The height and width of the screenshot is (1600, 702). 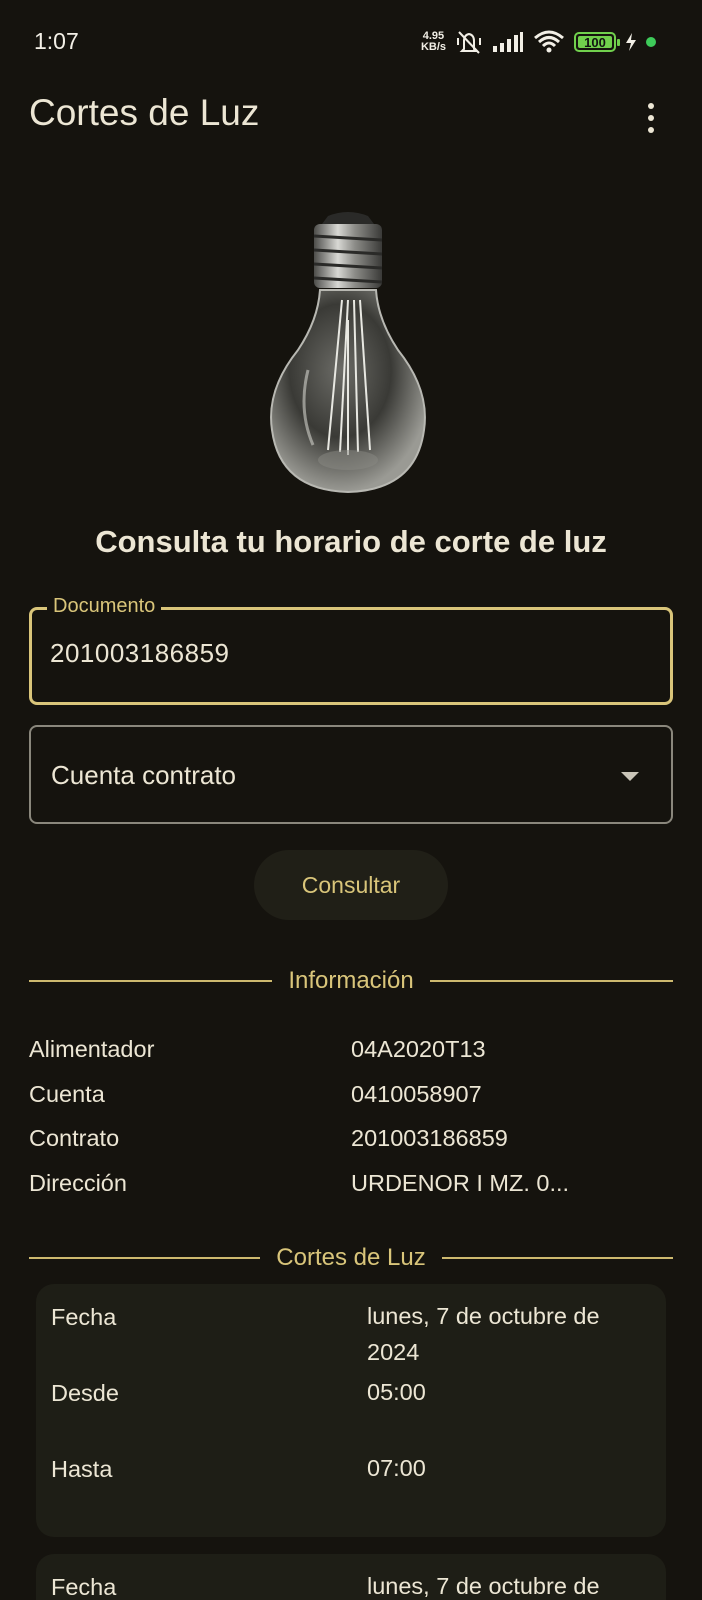 What do you see at coordinates (351, 541) in the screenshot?
I see `page-headline: Consulta tu horario de corte de luz` at bounding box center [351, 541].